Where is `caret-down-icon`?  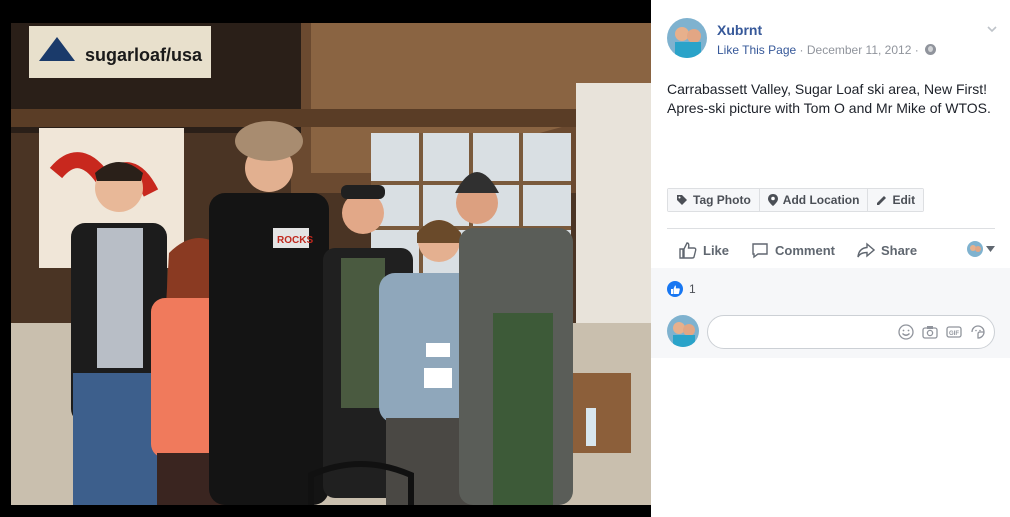
caret-down-icon is located at coordinates (990, 249).